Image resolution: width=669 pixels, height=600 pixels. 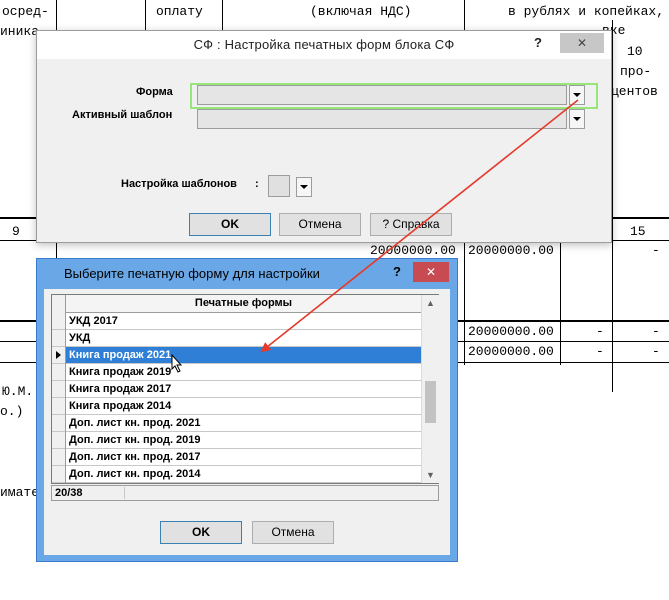 What do you see at coordinates (320, 224) in the screenshot?
I see `settings-cancel-button: Отмена` at bounding box center [320, 224].